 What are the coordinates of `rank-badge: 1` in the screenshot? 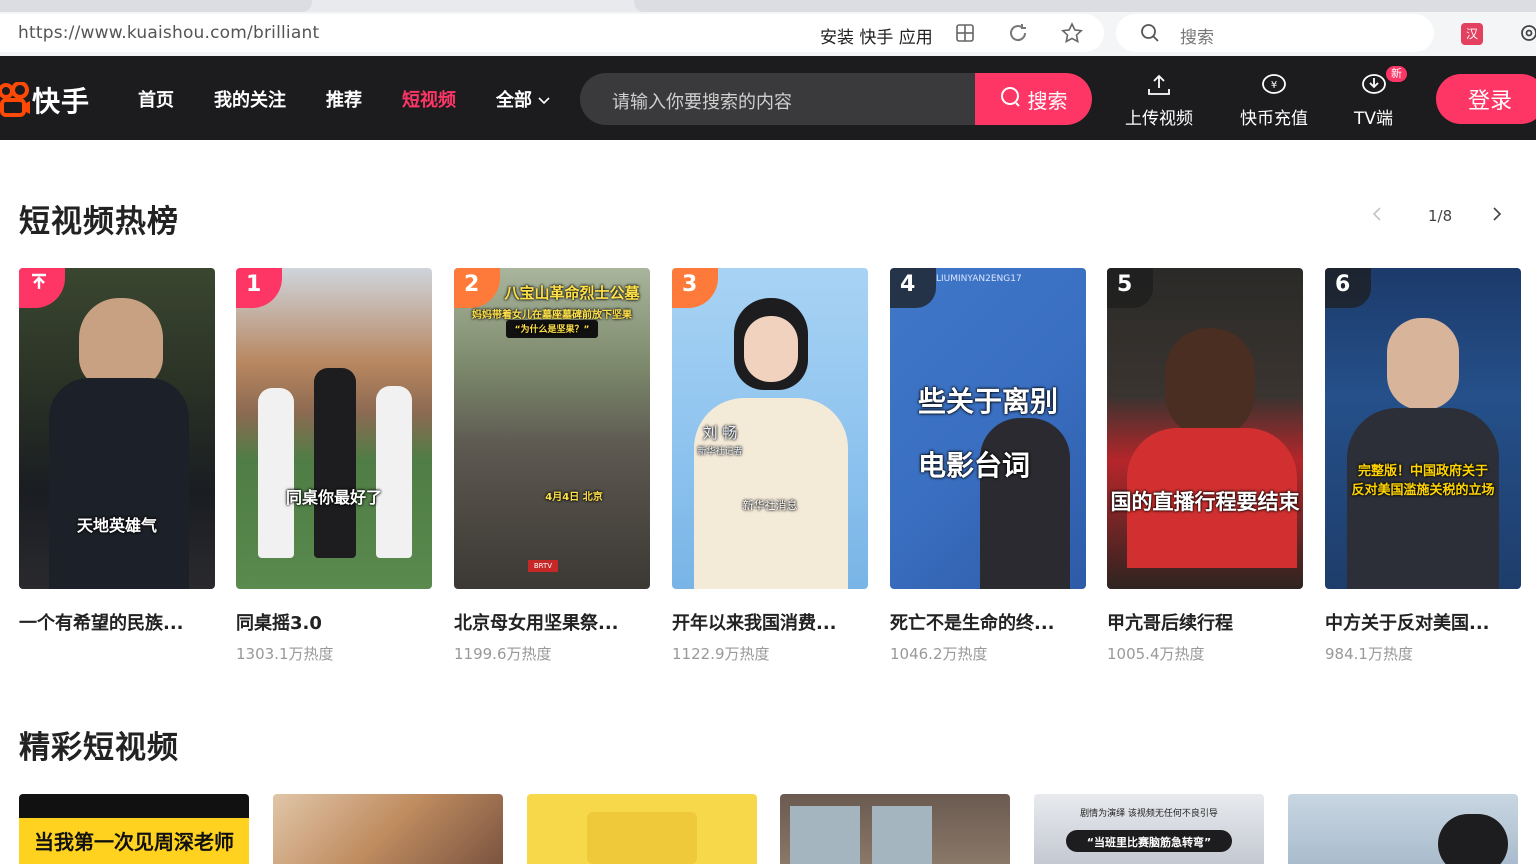 It's located at (259, 288).